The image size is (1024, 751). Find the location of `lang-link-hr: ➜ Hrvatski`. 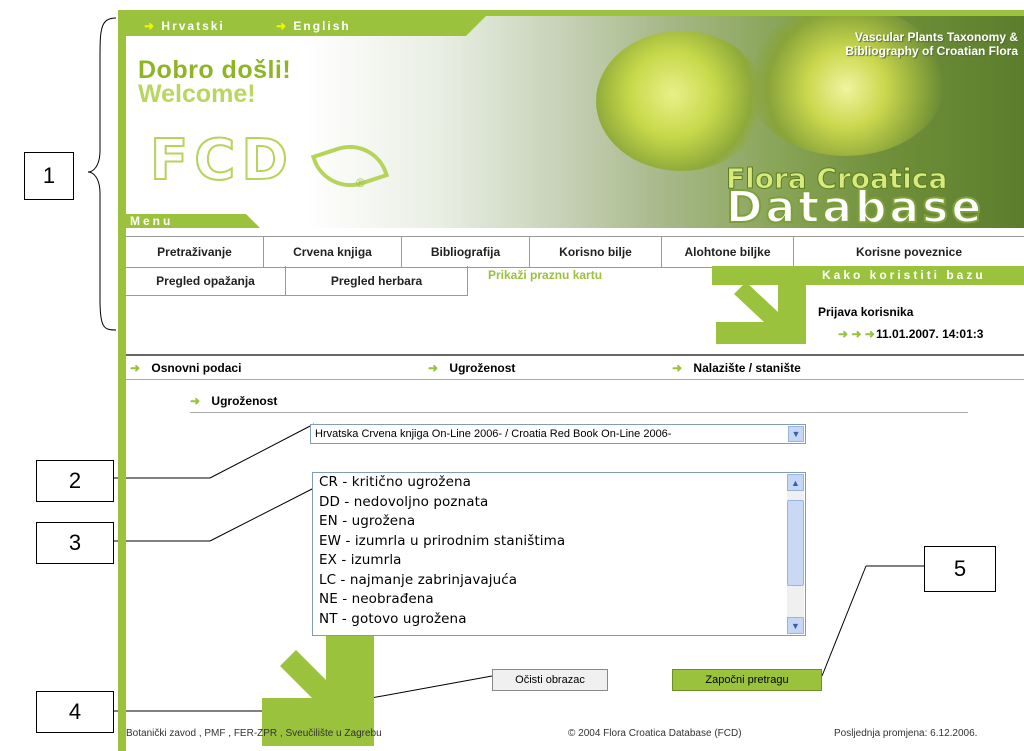

lang-link-hr: ➜ Hrvatski is located at coordinates (184, 26).